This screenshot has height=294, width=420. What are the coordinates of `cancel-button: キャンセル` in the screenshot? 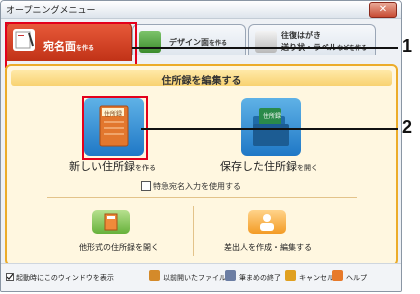 It's located at (316, 278).